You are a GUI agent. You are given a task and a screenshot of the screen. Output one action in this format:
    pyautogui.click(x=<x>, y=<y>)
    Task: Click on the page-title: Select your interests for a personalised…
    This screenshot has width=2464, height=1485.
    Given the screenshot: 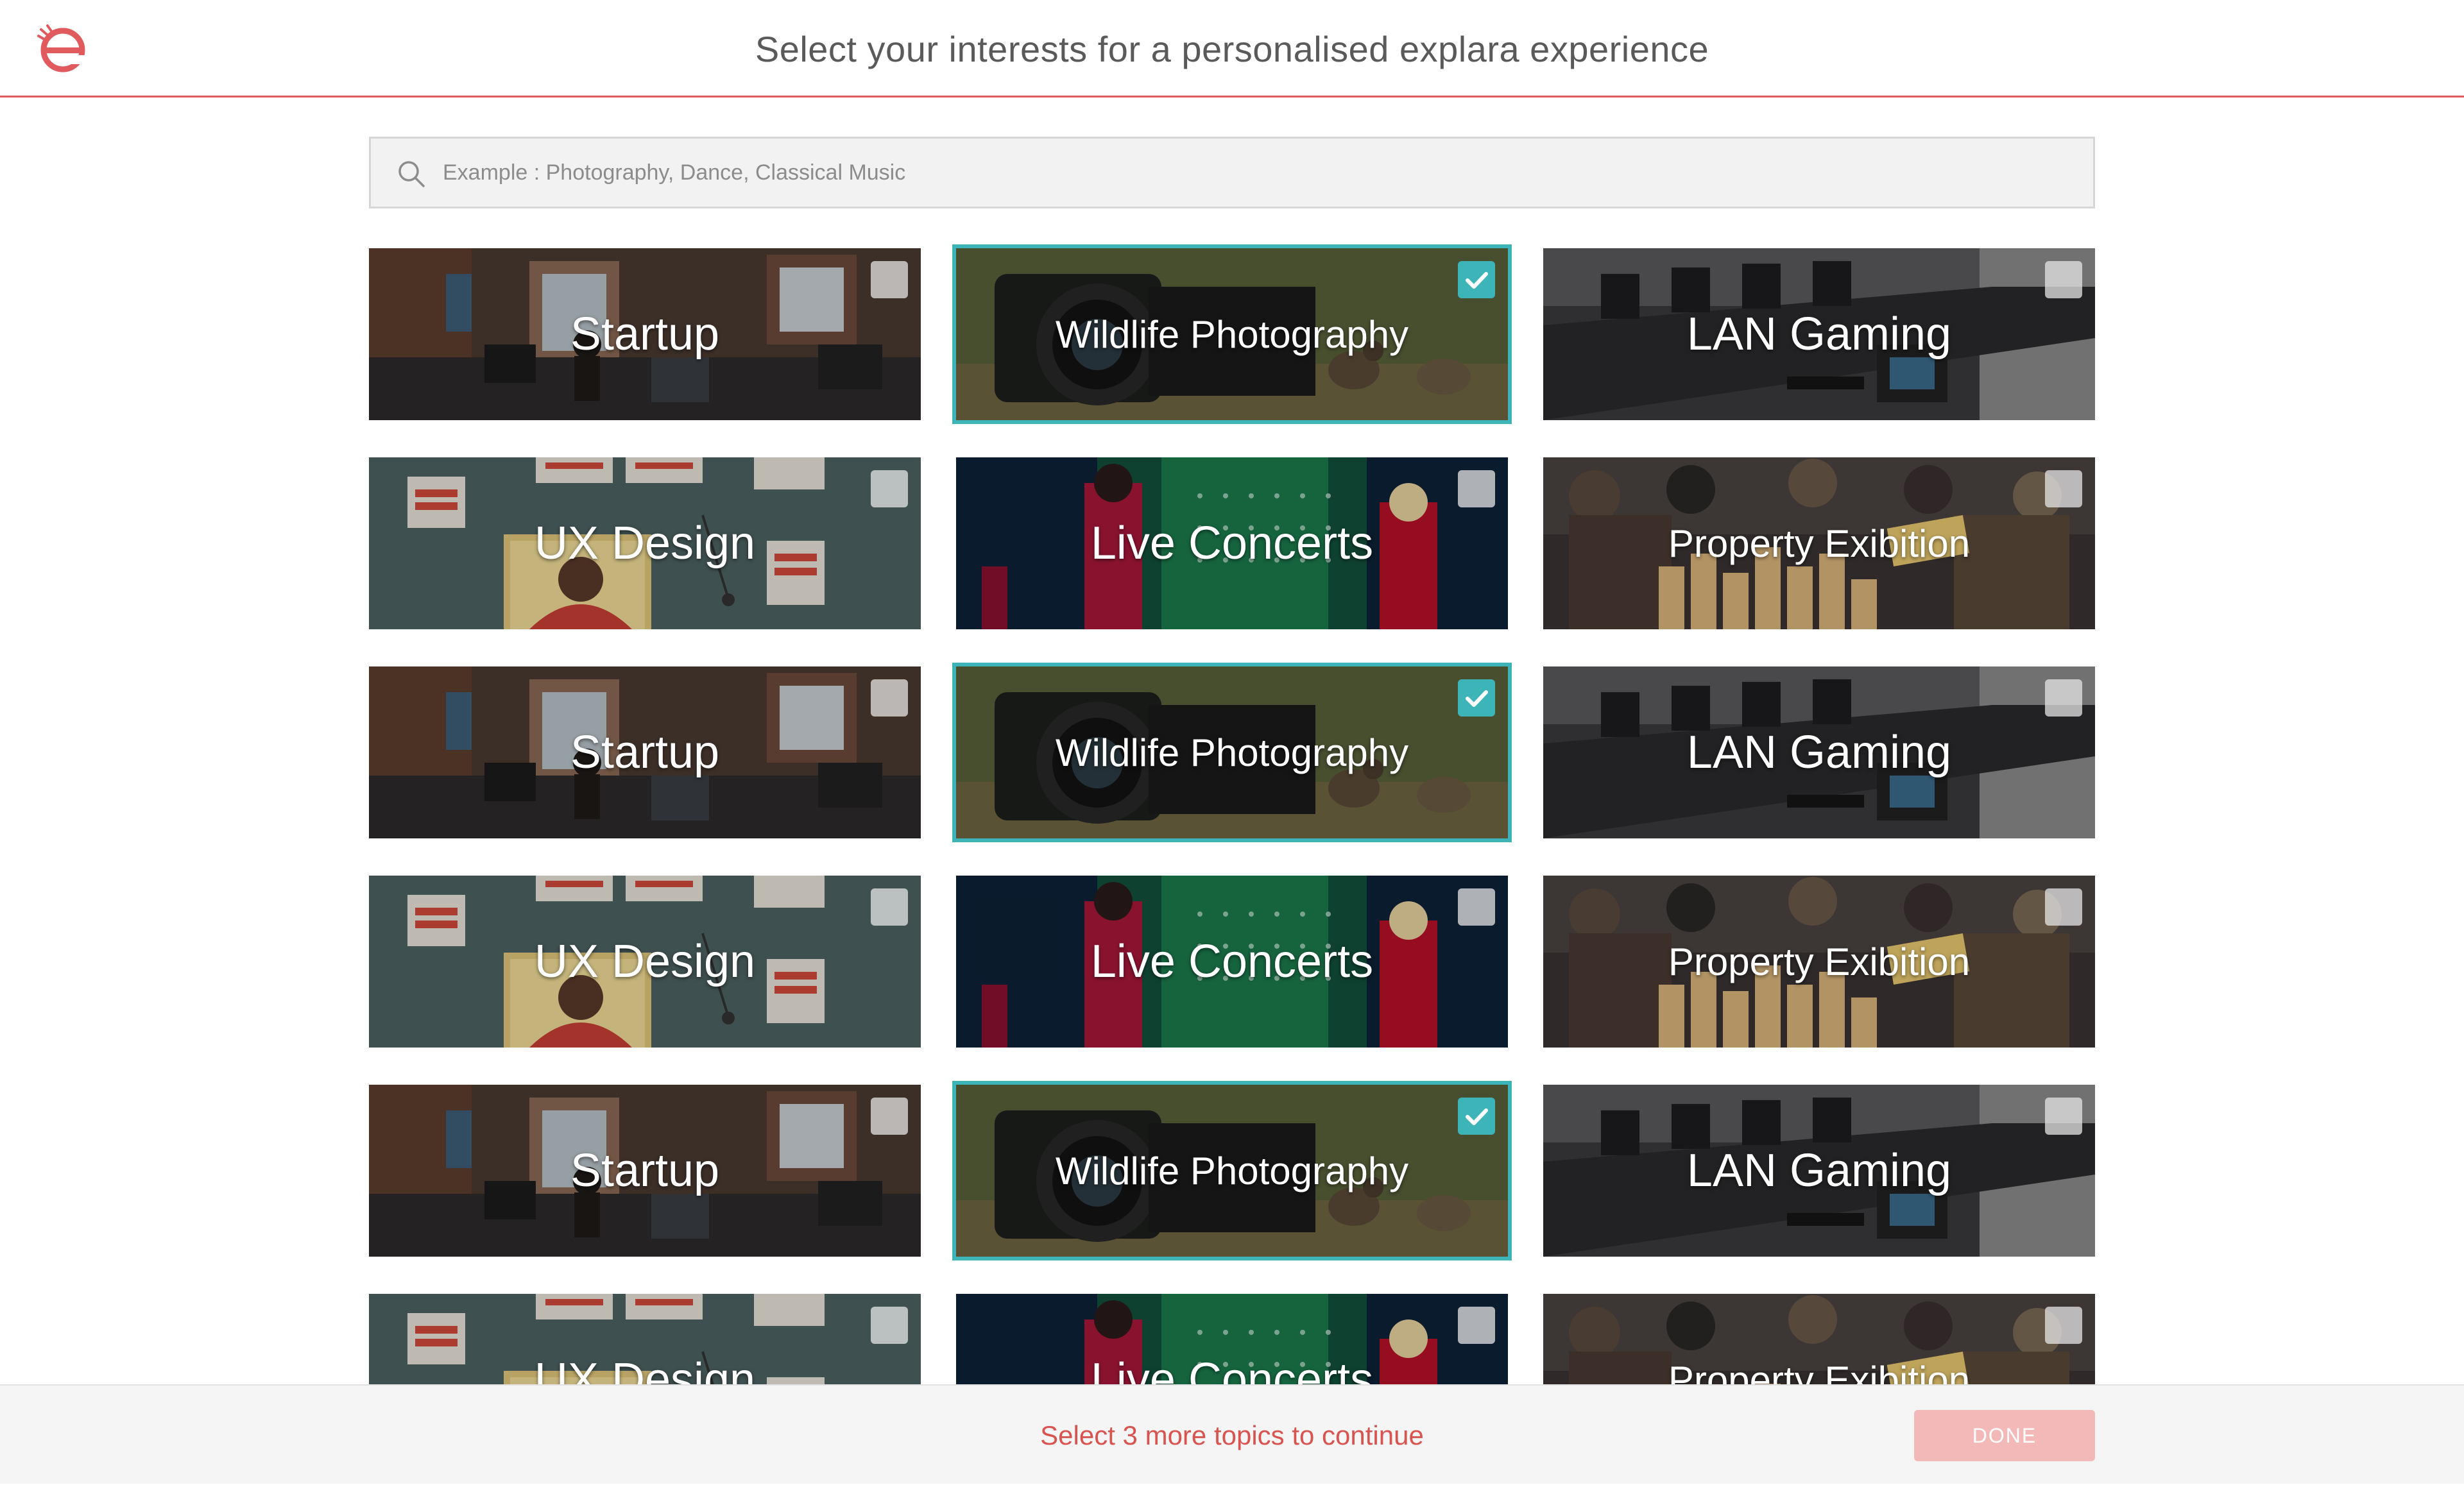 What is the action you would take?
    pyautogui.click(x=1232, y=49)
    